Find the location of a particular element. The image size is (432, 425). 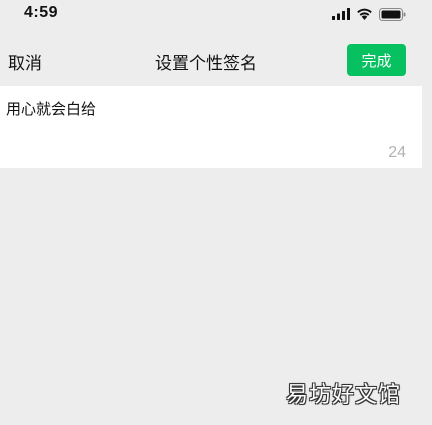

nav-bar: 取消 设置个性签名 完成 is located at coordinates (216, 60).